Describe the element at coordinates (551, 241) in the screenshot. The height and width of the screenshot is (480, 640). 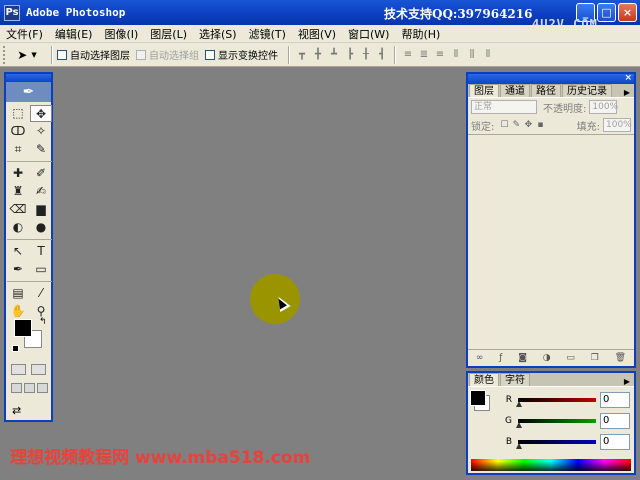
I see `layers-list` at that location.